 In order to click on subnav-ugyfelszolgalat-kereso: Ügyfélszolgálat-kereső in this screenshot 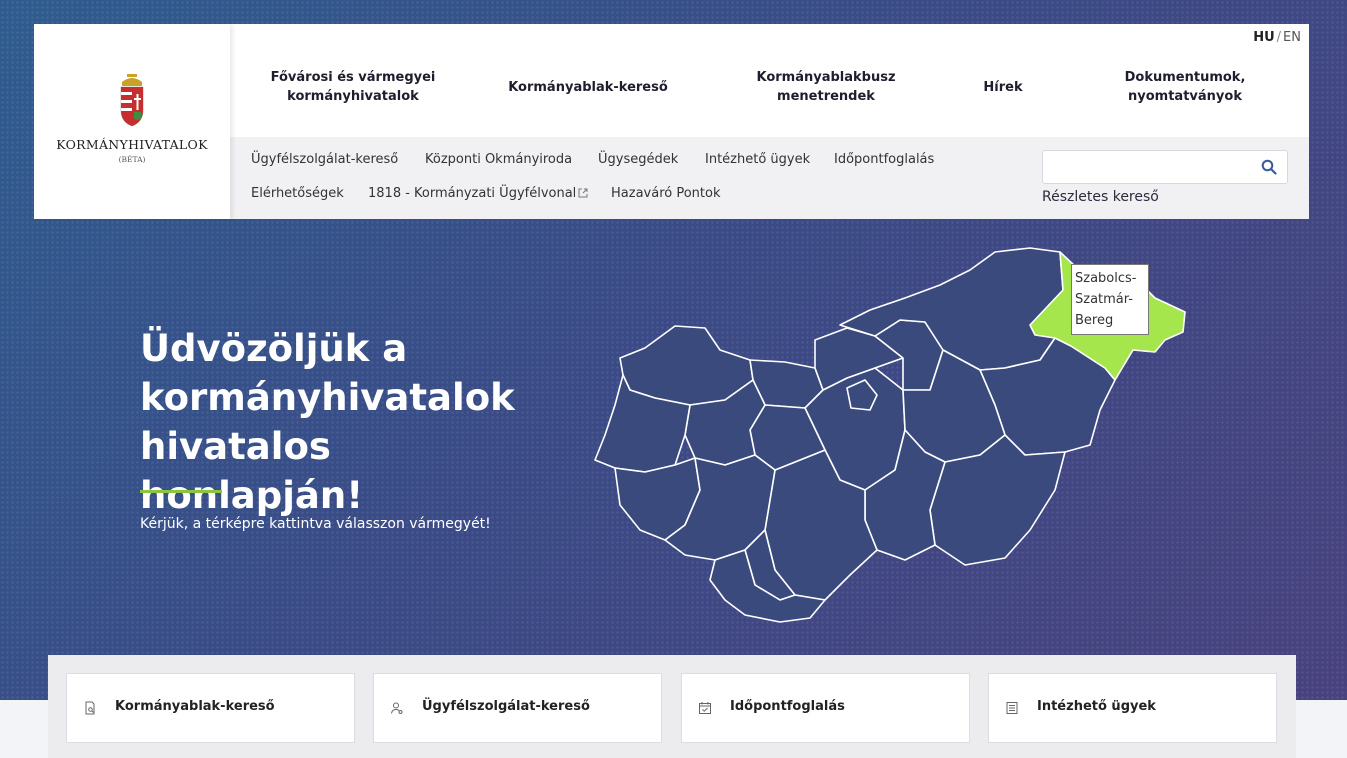, I will do `click(324, 159)`.